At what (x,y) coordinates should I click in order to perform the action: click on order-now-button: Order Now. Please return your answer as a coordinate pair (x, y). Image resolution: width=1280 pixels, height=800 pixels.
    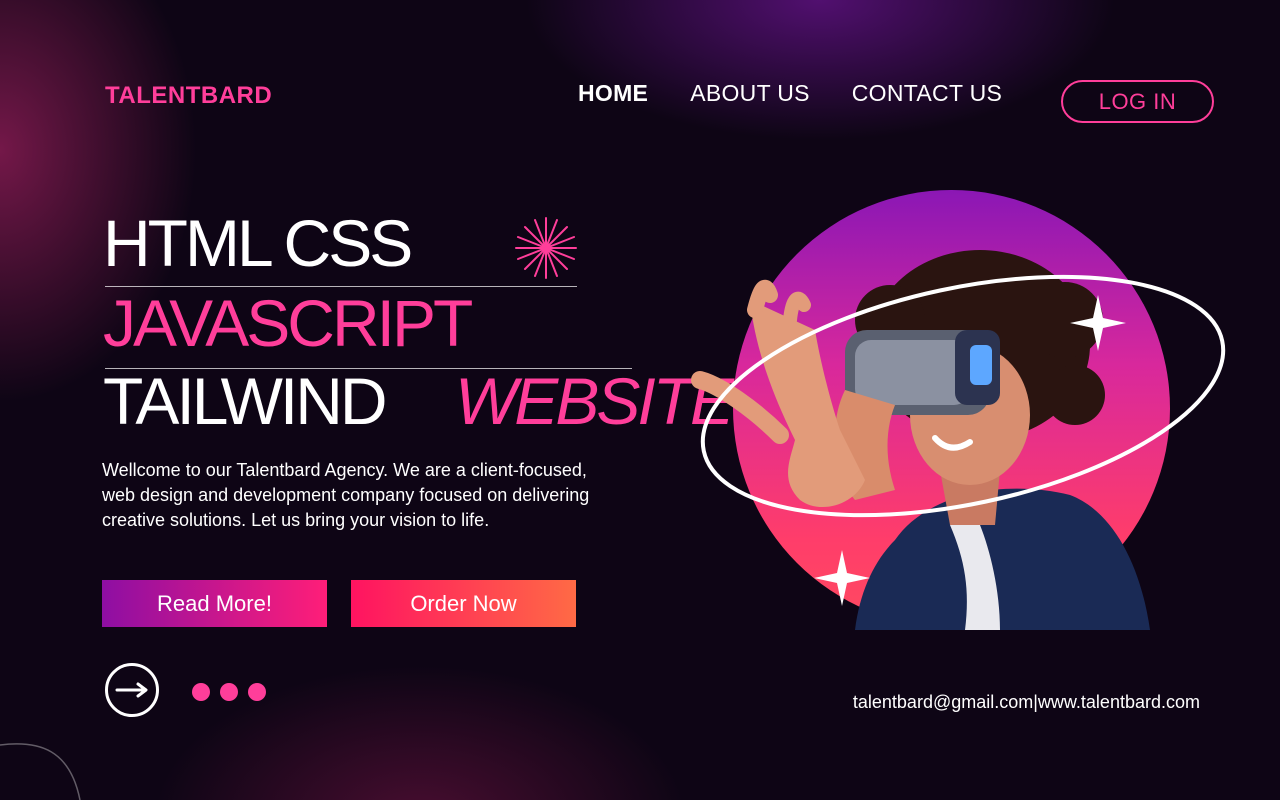
    Looking at the image, I should click on (463, 603).